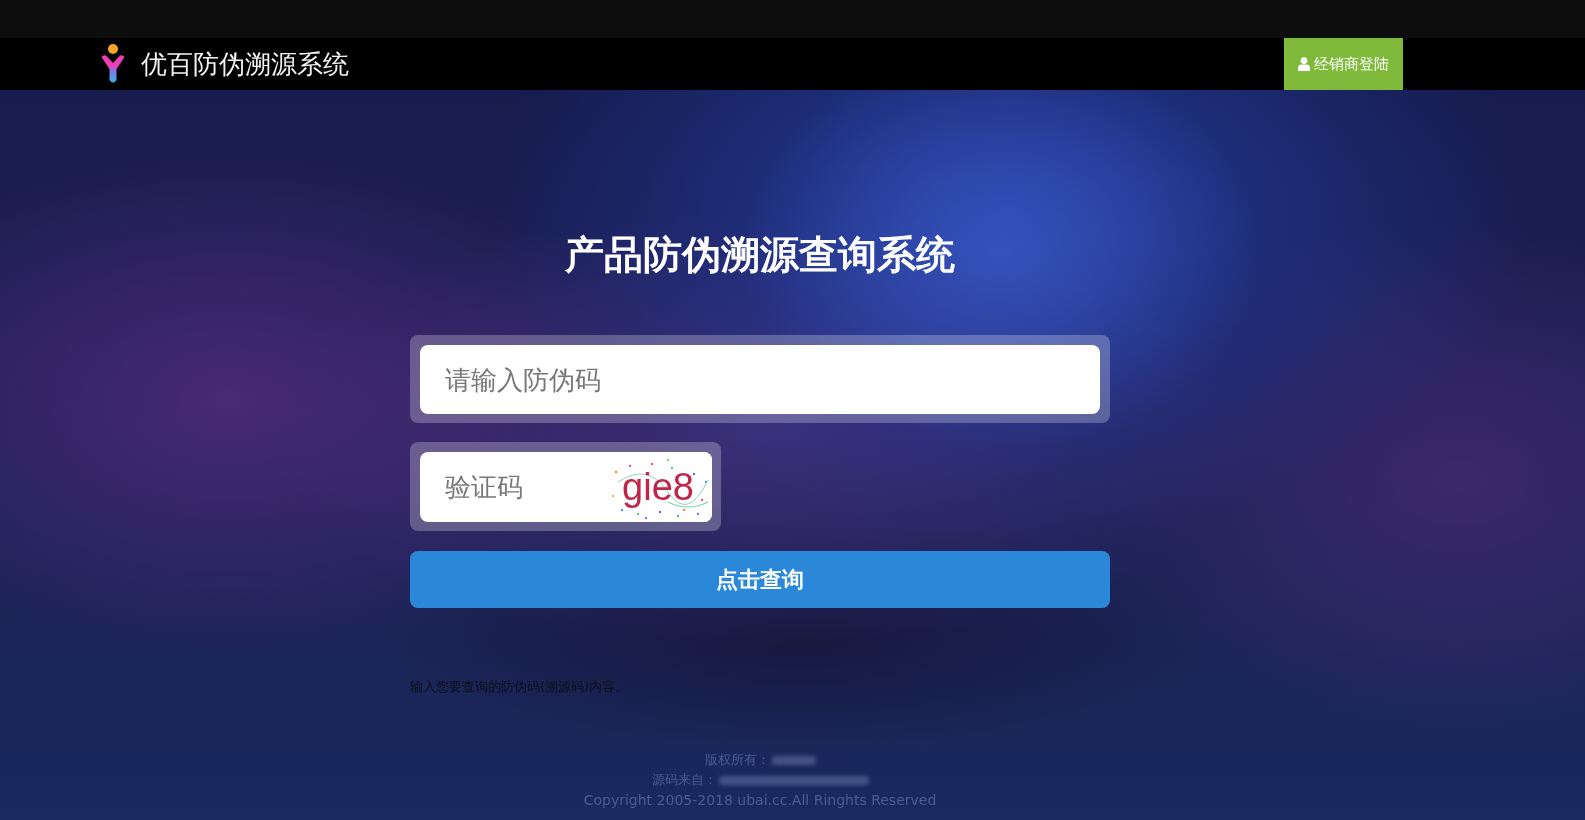  Describe the element at coordinates (760, 379) in the screenshot. I see `code-input-field: 请输入防伪码` at that location.